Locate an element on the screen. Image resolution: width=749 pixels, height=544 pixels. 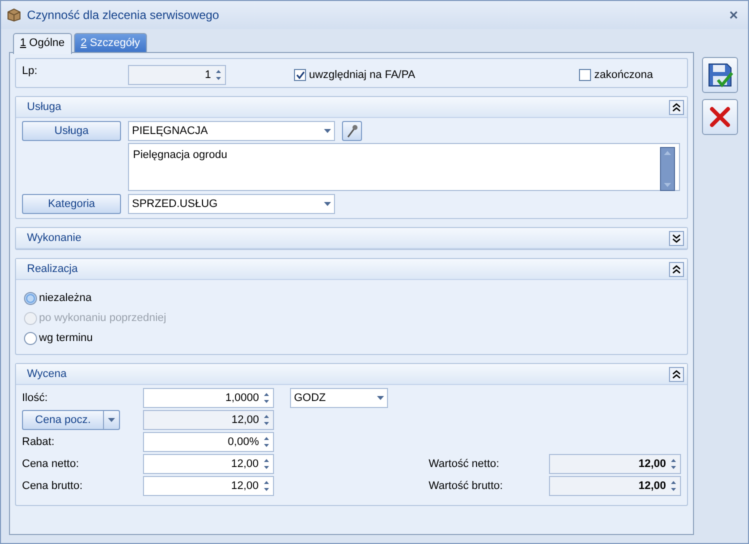
check-icon is located at coordinates (300, 75).